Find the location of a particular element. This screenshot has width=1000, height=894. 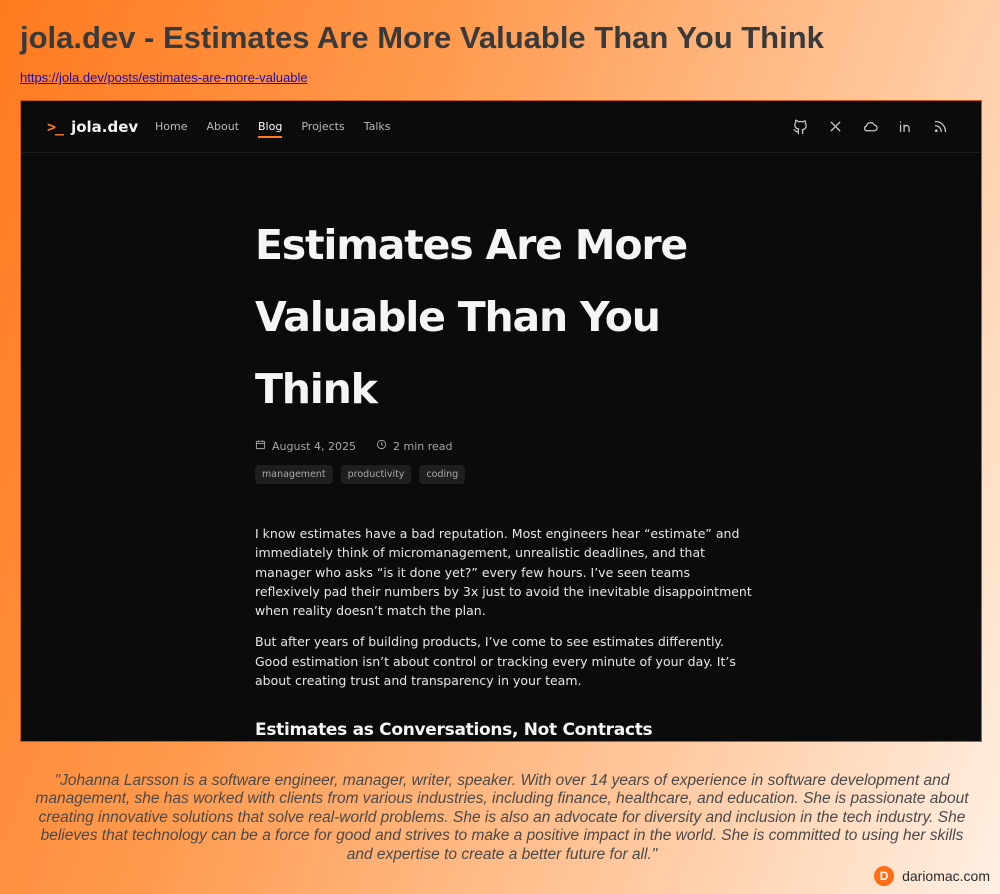

nav-link-projects: Projects is located at coordinates (322, 128).